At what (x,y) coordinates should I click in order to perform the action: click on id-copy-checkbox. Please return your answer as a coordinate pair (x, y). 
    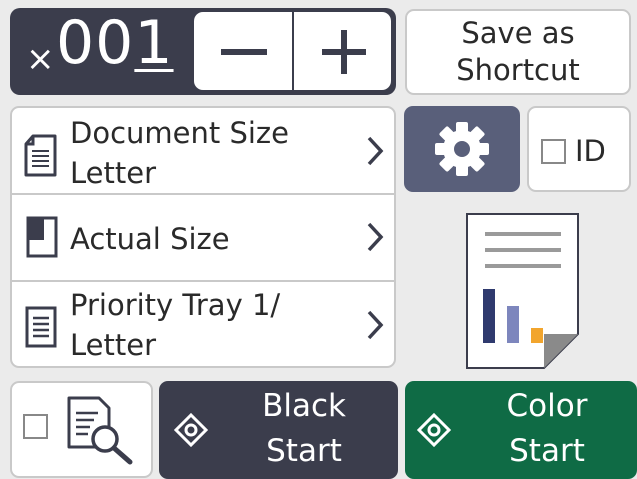
    Looking at the image, I should click on (553, 151).